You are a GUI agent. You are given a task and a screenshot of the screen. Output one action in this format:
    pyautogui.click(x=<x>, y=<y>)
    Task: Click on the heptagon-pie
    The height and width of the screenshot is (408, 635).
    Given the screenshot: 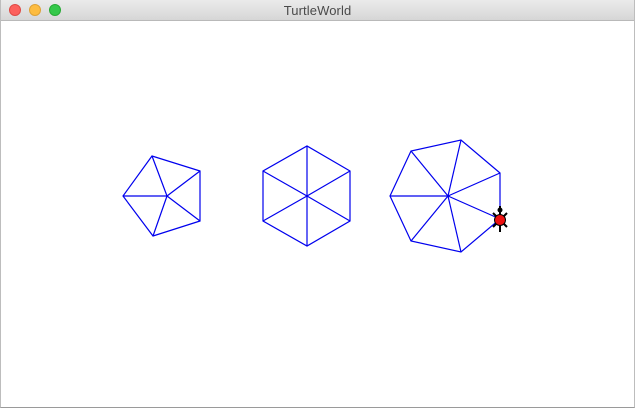 What is the action you would take?
    pyautogui.click(x=445, y=196)
    